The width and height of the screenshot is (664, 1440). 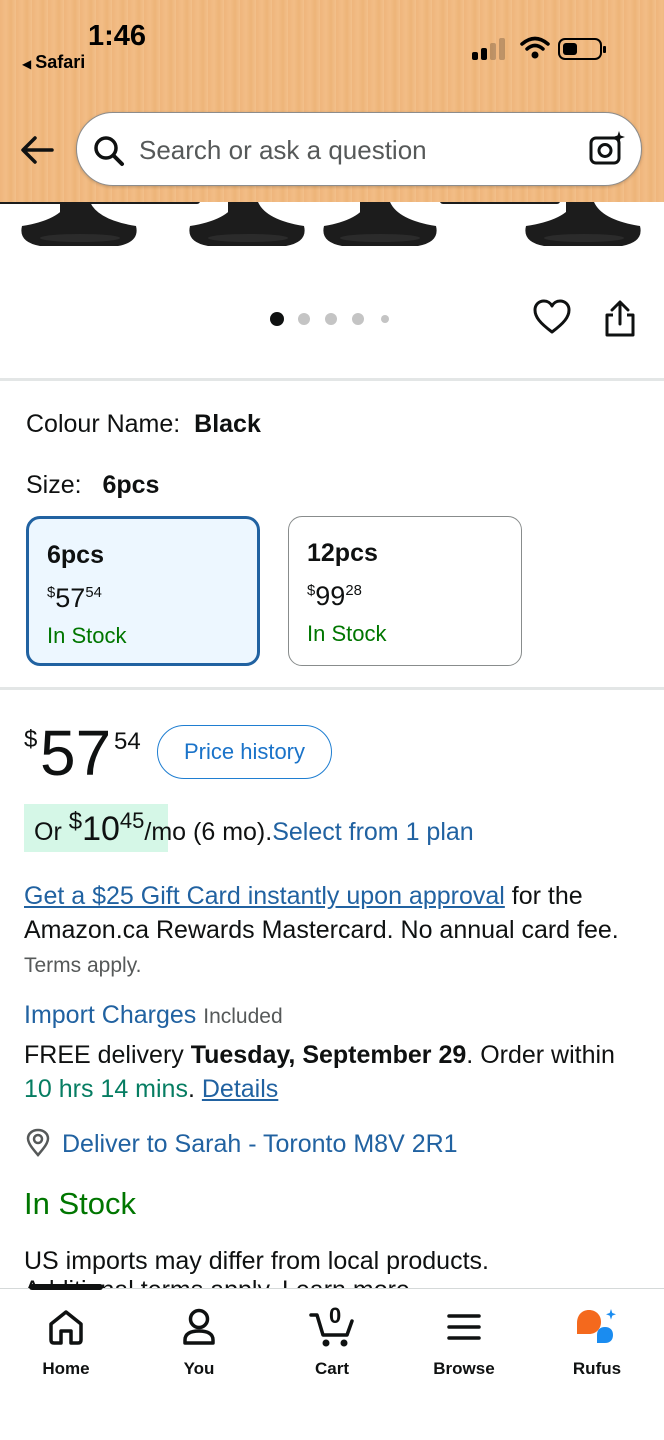 What do you see at coordinates (38, 1142) in the screenshot?
I see `location-pin-icon` at bounding box center [38, 1142].